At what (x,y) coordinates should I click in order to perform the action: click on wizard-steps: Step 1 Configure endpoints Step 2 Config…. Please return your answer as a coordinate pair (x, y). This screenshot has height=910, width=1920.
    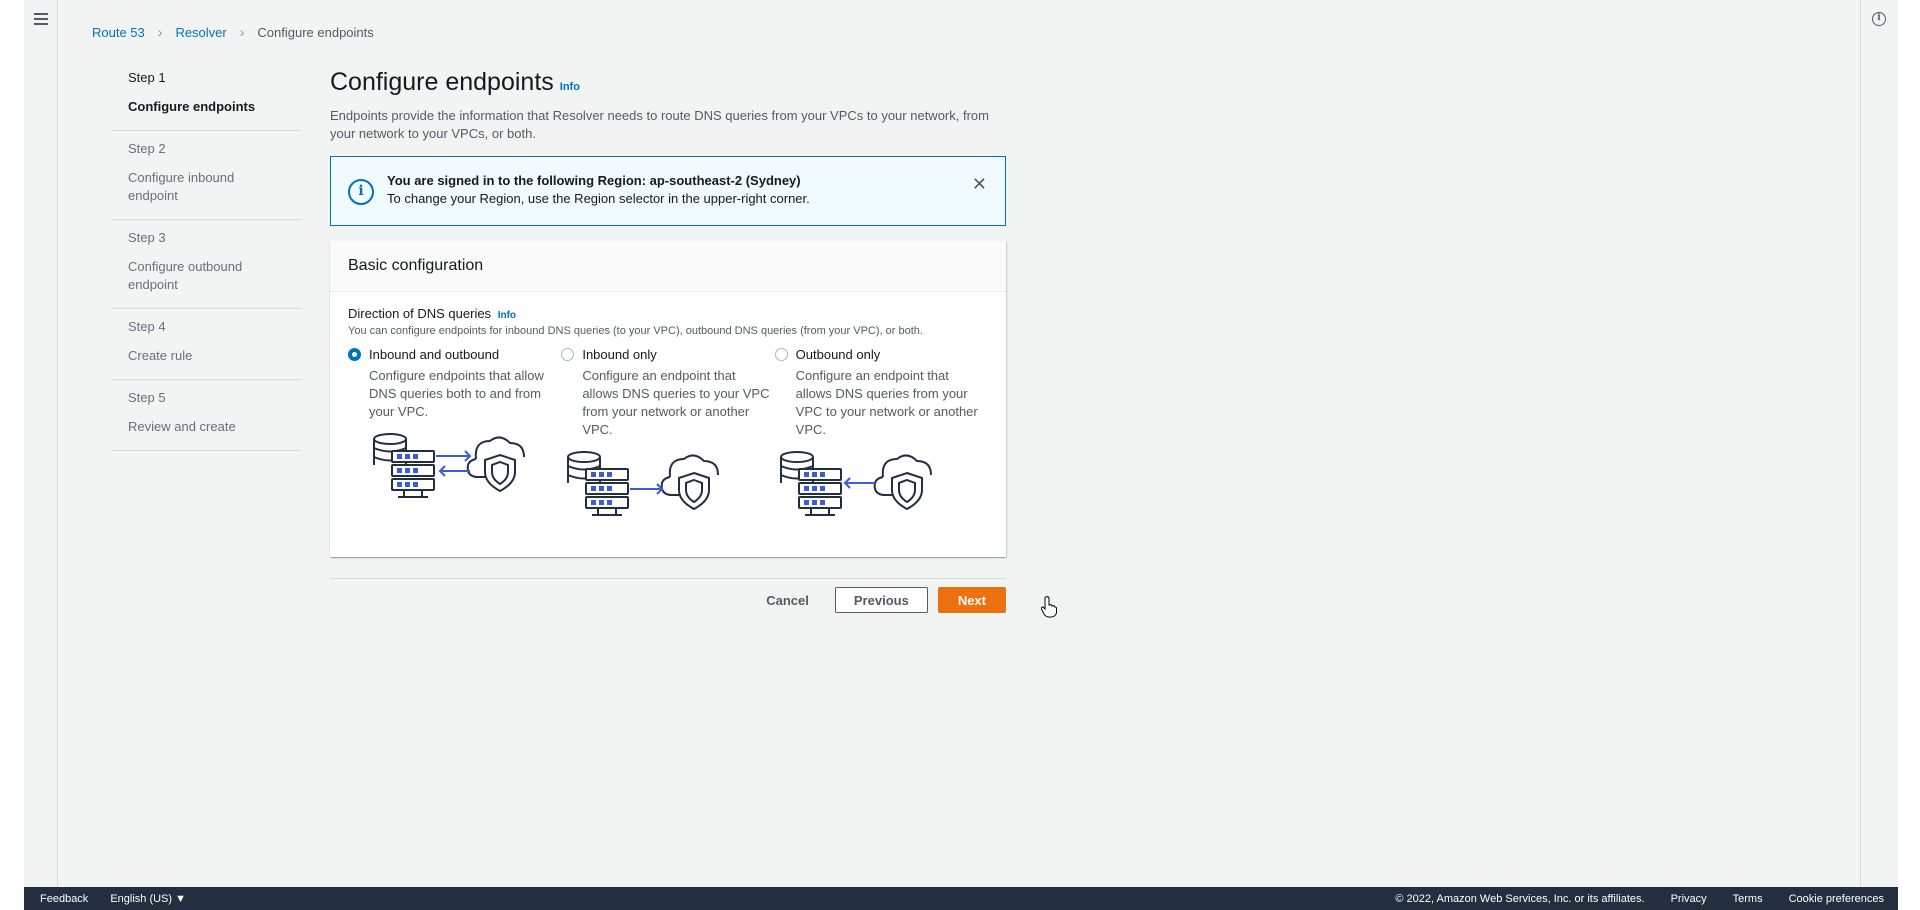
    Looking at the image, I should click on (206, 255).